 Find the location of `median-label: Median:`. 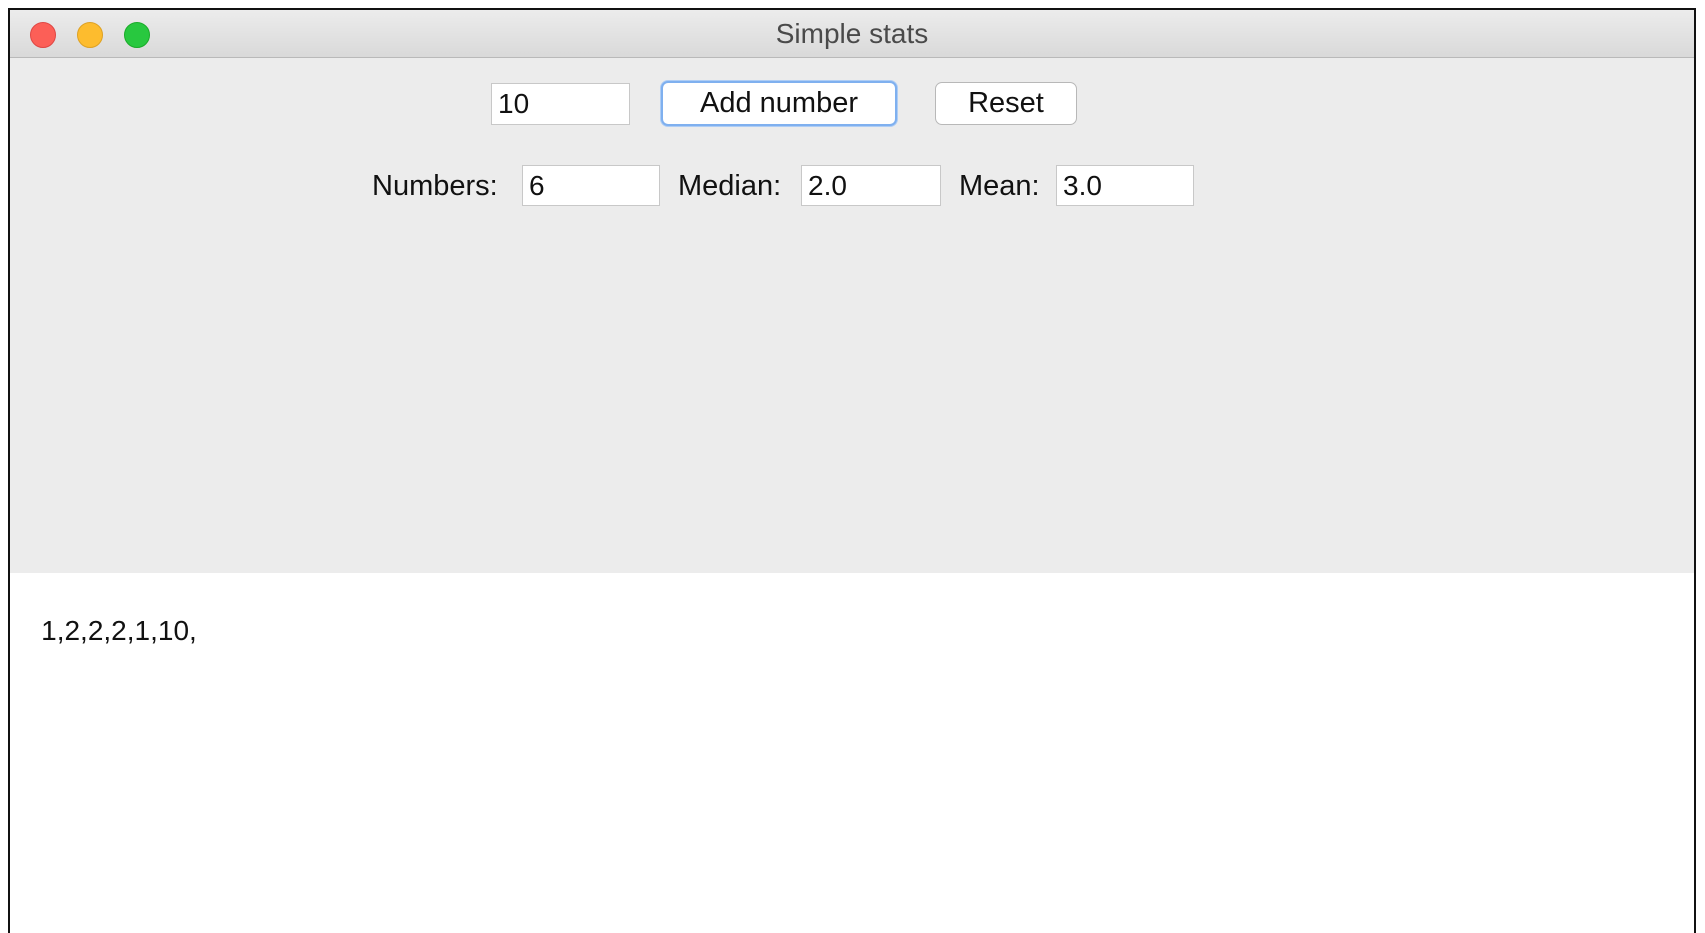

median-label: Median: is located at coordinates (730, 186).